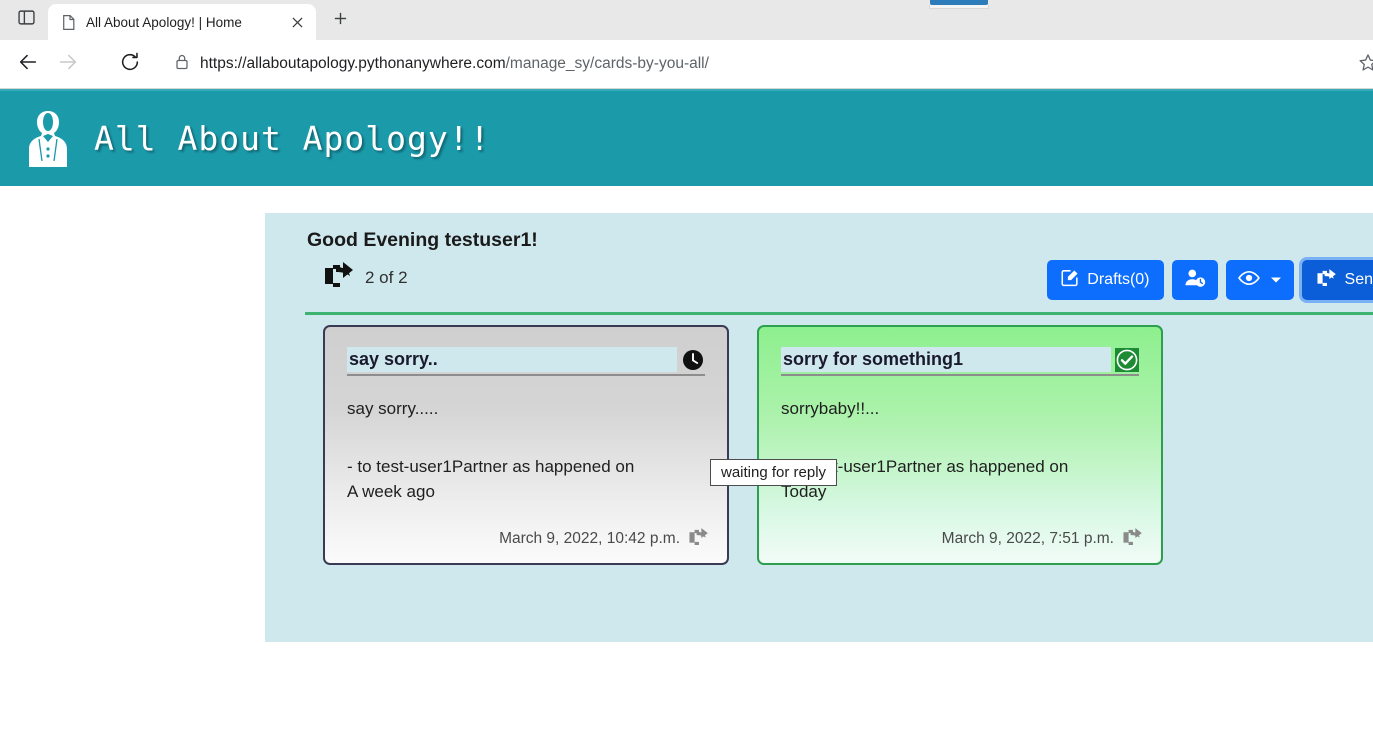 The width and height of the screenshot is (1373, 737). I want to click on card-meta-line1: - to test-user1Partner as happened on, so click(491, 467).